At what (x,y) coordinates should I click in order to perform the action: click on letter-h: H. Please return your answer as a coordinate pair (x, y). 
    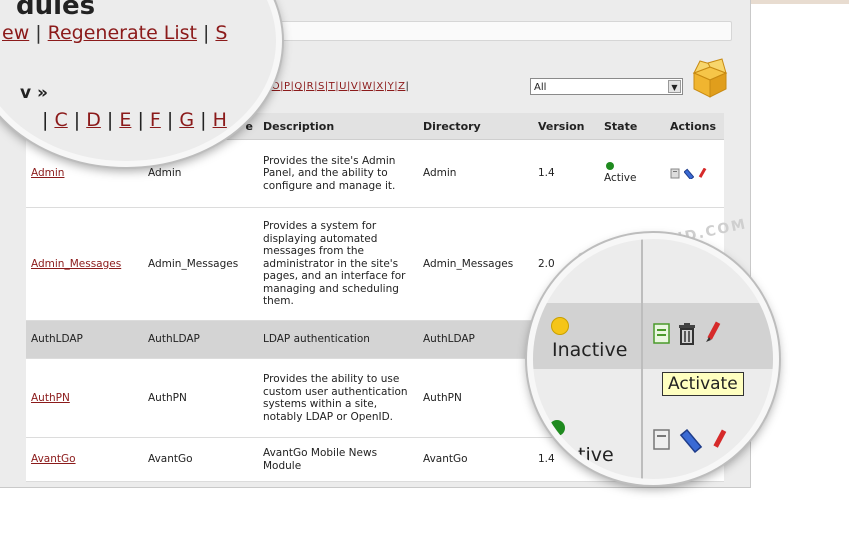
    Looking at the image, I should click on (220, 120).